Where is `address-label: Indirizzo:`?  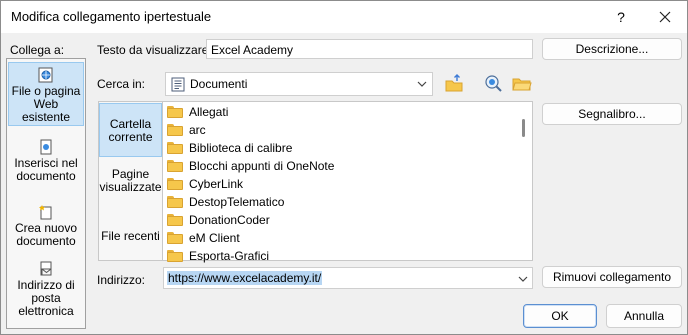
address-label: Indirizzo: is located at coordinates (121, 280).